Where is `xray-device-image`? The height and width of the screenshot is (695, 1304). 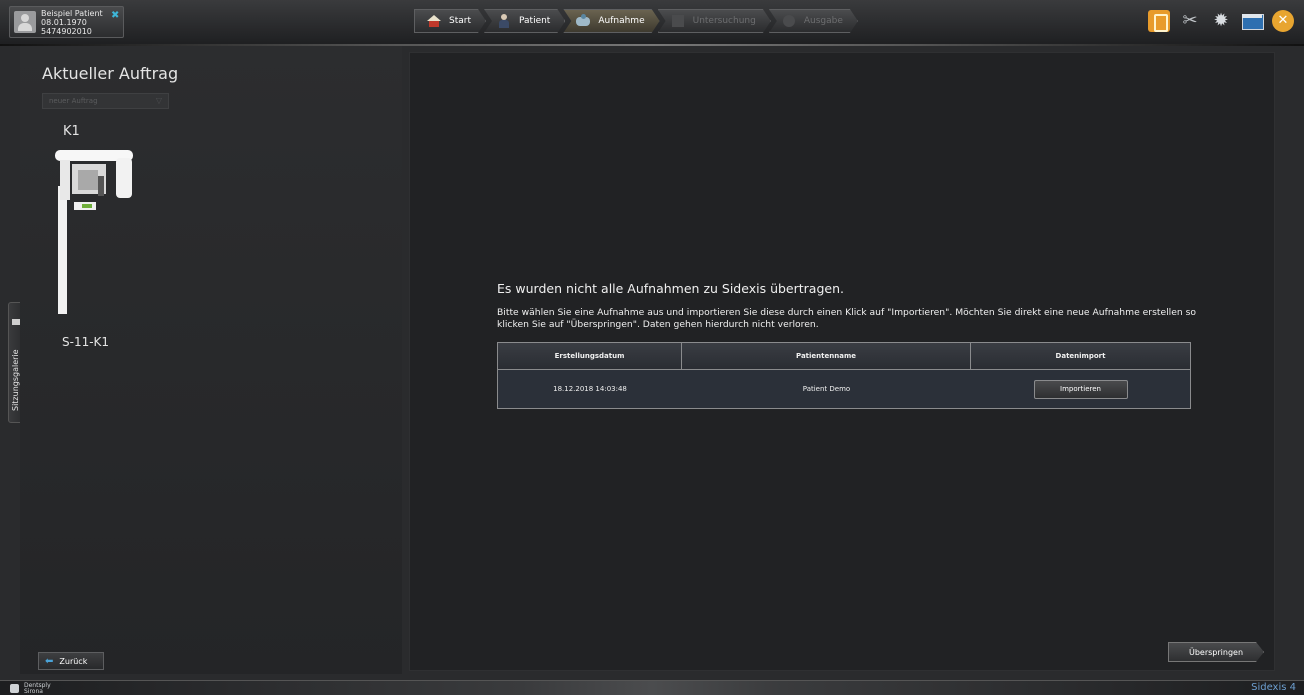 xray-device-image is located at coordinates (94, 232).